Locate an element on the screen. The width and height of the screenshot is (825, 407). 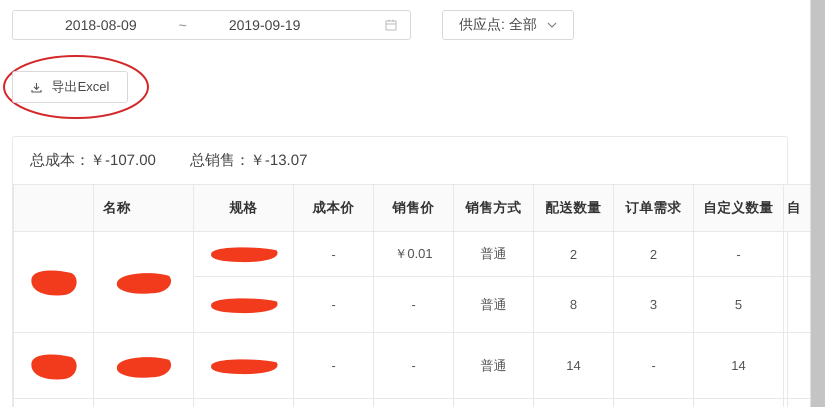
calendar-icon is located at coordinates (391, 25).